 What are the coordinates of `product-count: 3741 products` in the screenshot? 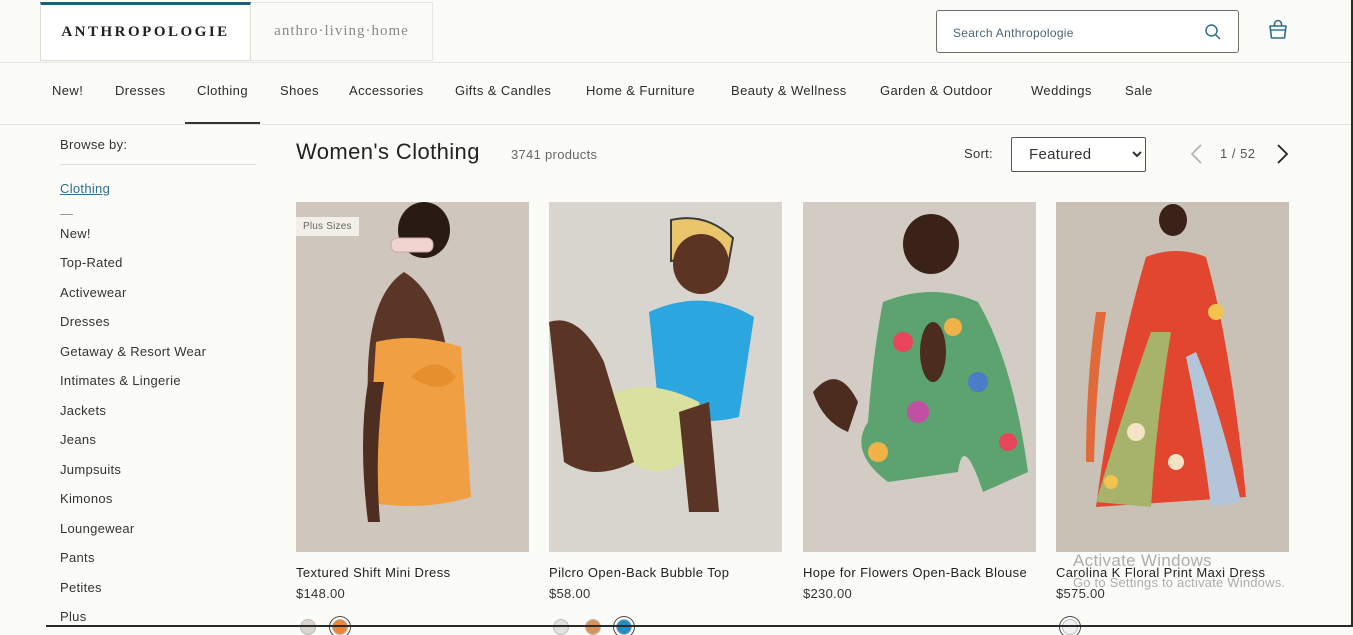 It's located at (554, 154).